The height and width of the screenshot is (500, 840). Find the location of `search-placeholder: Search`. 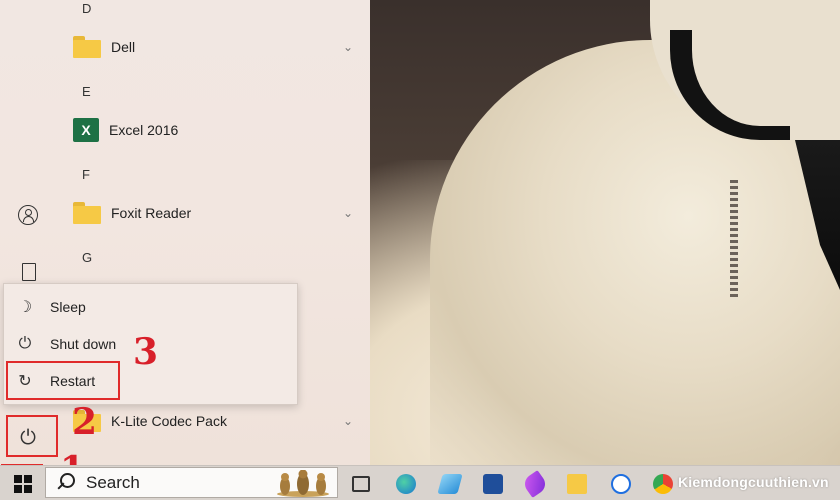

search-placeholder: Search is located at coordinates (113, 482).